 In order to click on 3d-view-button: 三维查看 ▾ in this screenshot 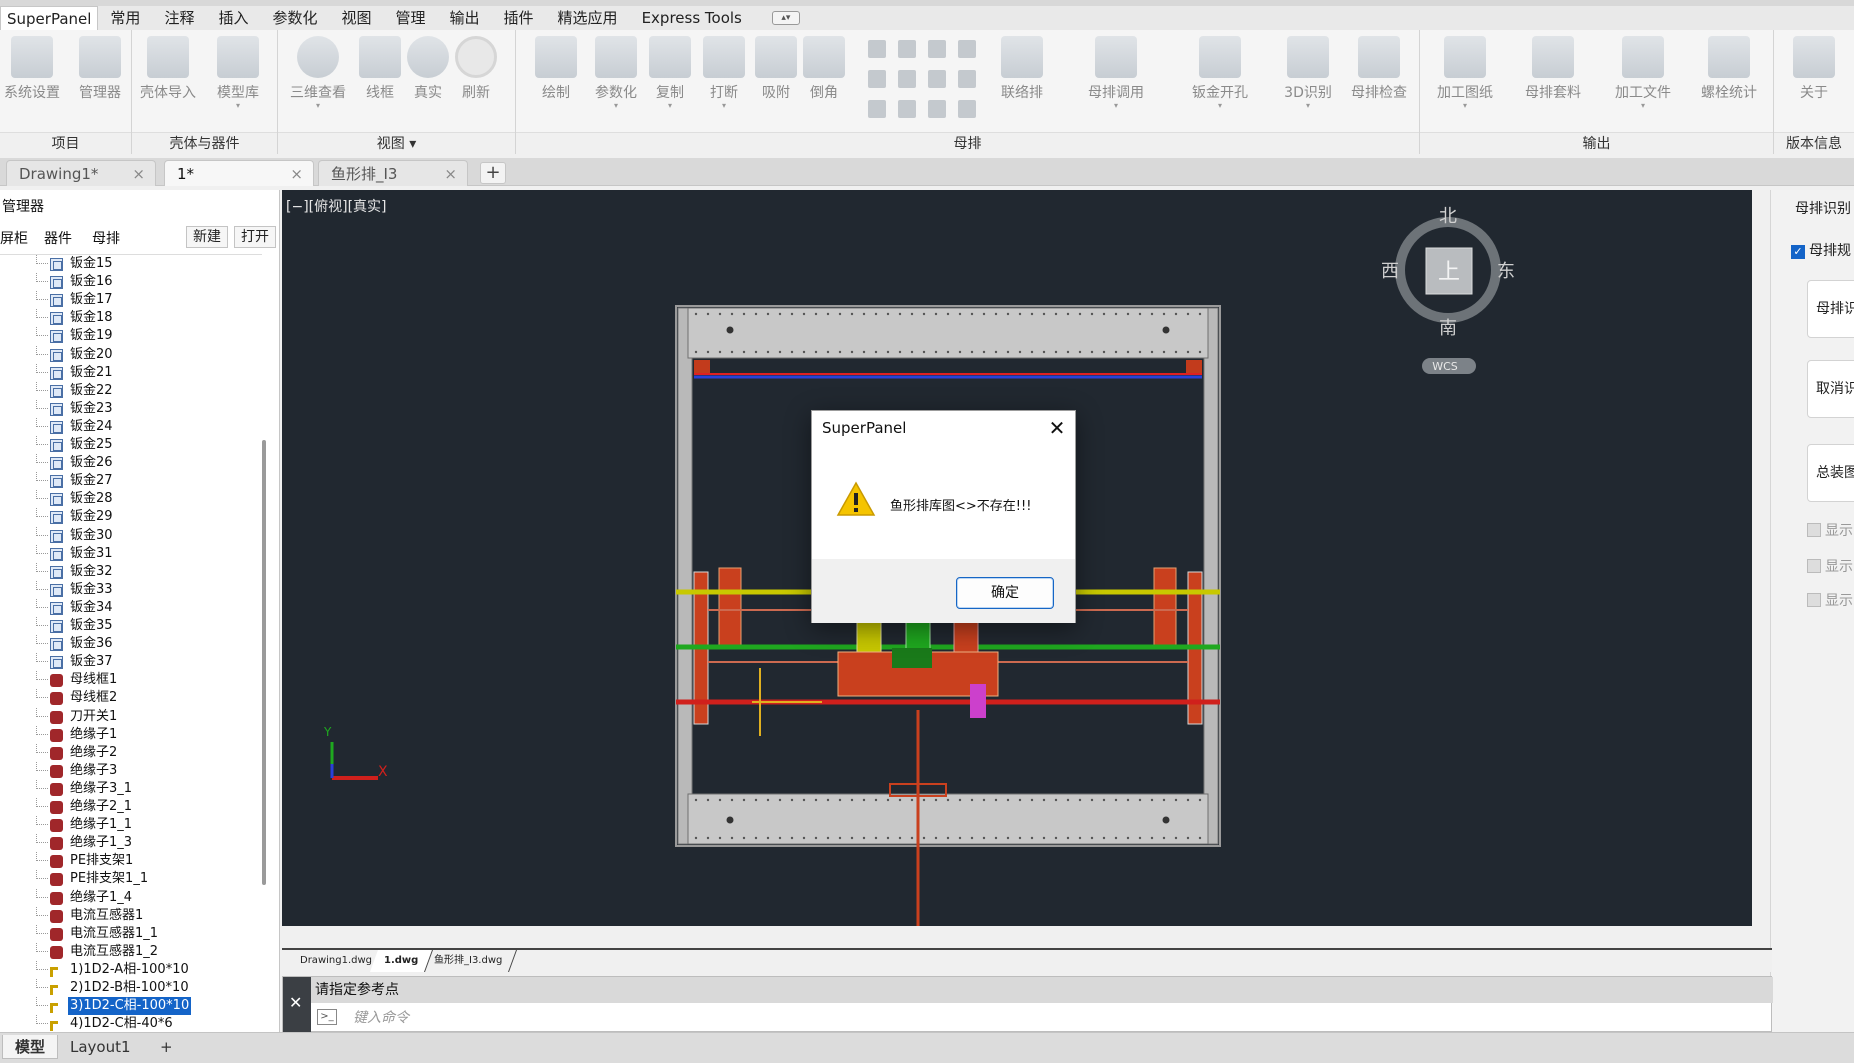, I will do `click(318, 73)`.